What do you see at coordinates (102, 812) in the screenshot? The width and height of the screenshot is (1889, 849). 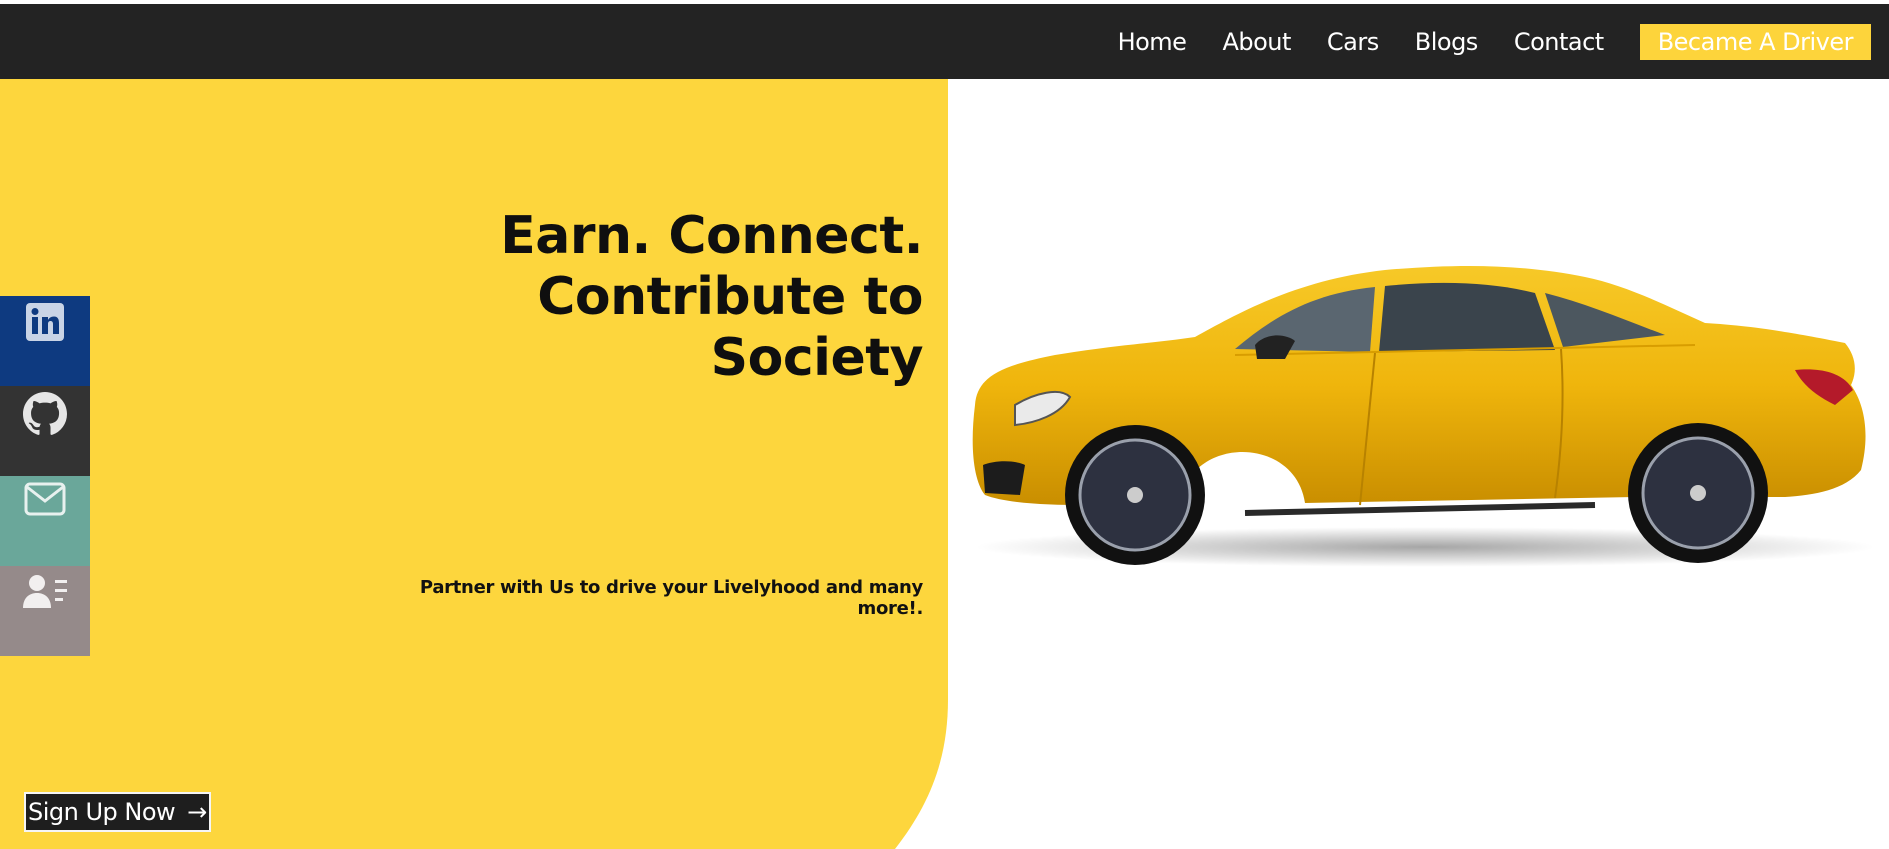 I see `sign-up-label: Sign Up Now` at bounding box center [102, 812].